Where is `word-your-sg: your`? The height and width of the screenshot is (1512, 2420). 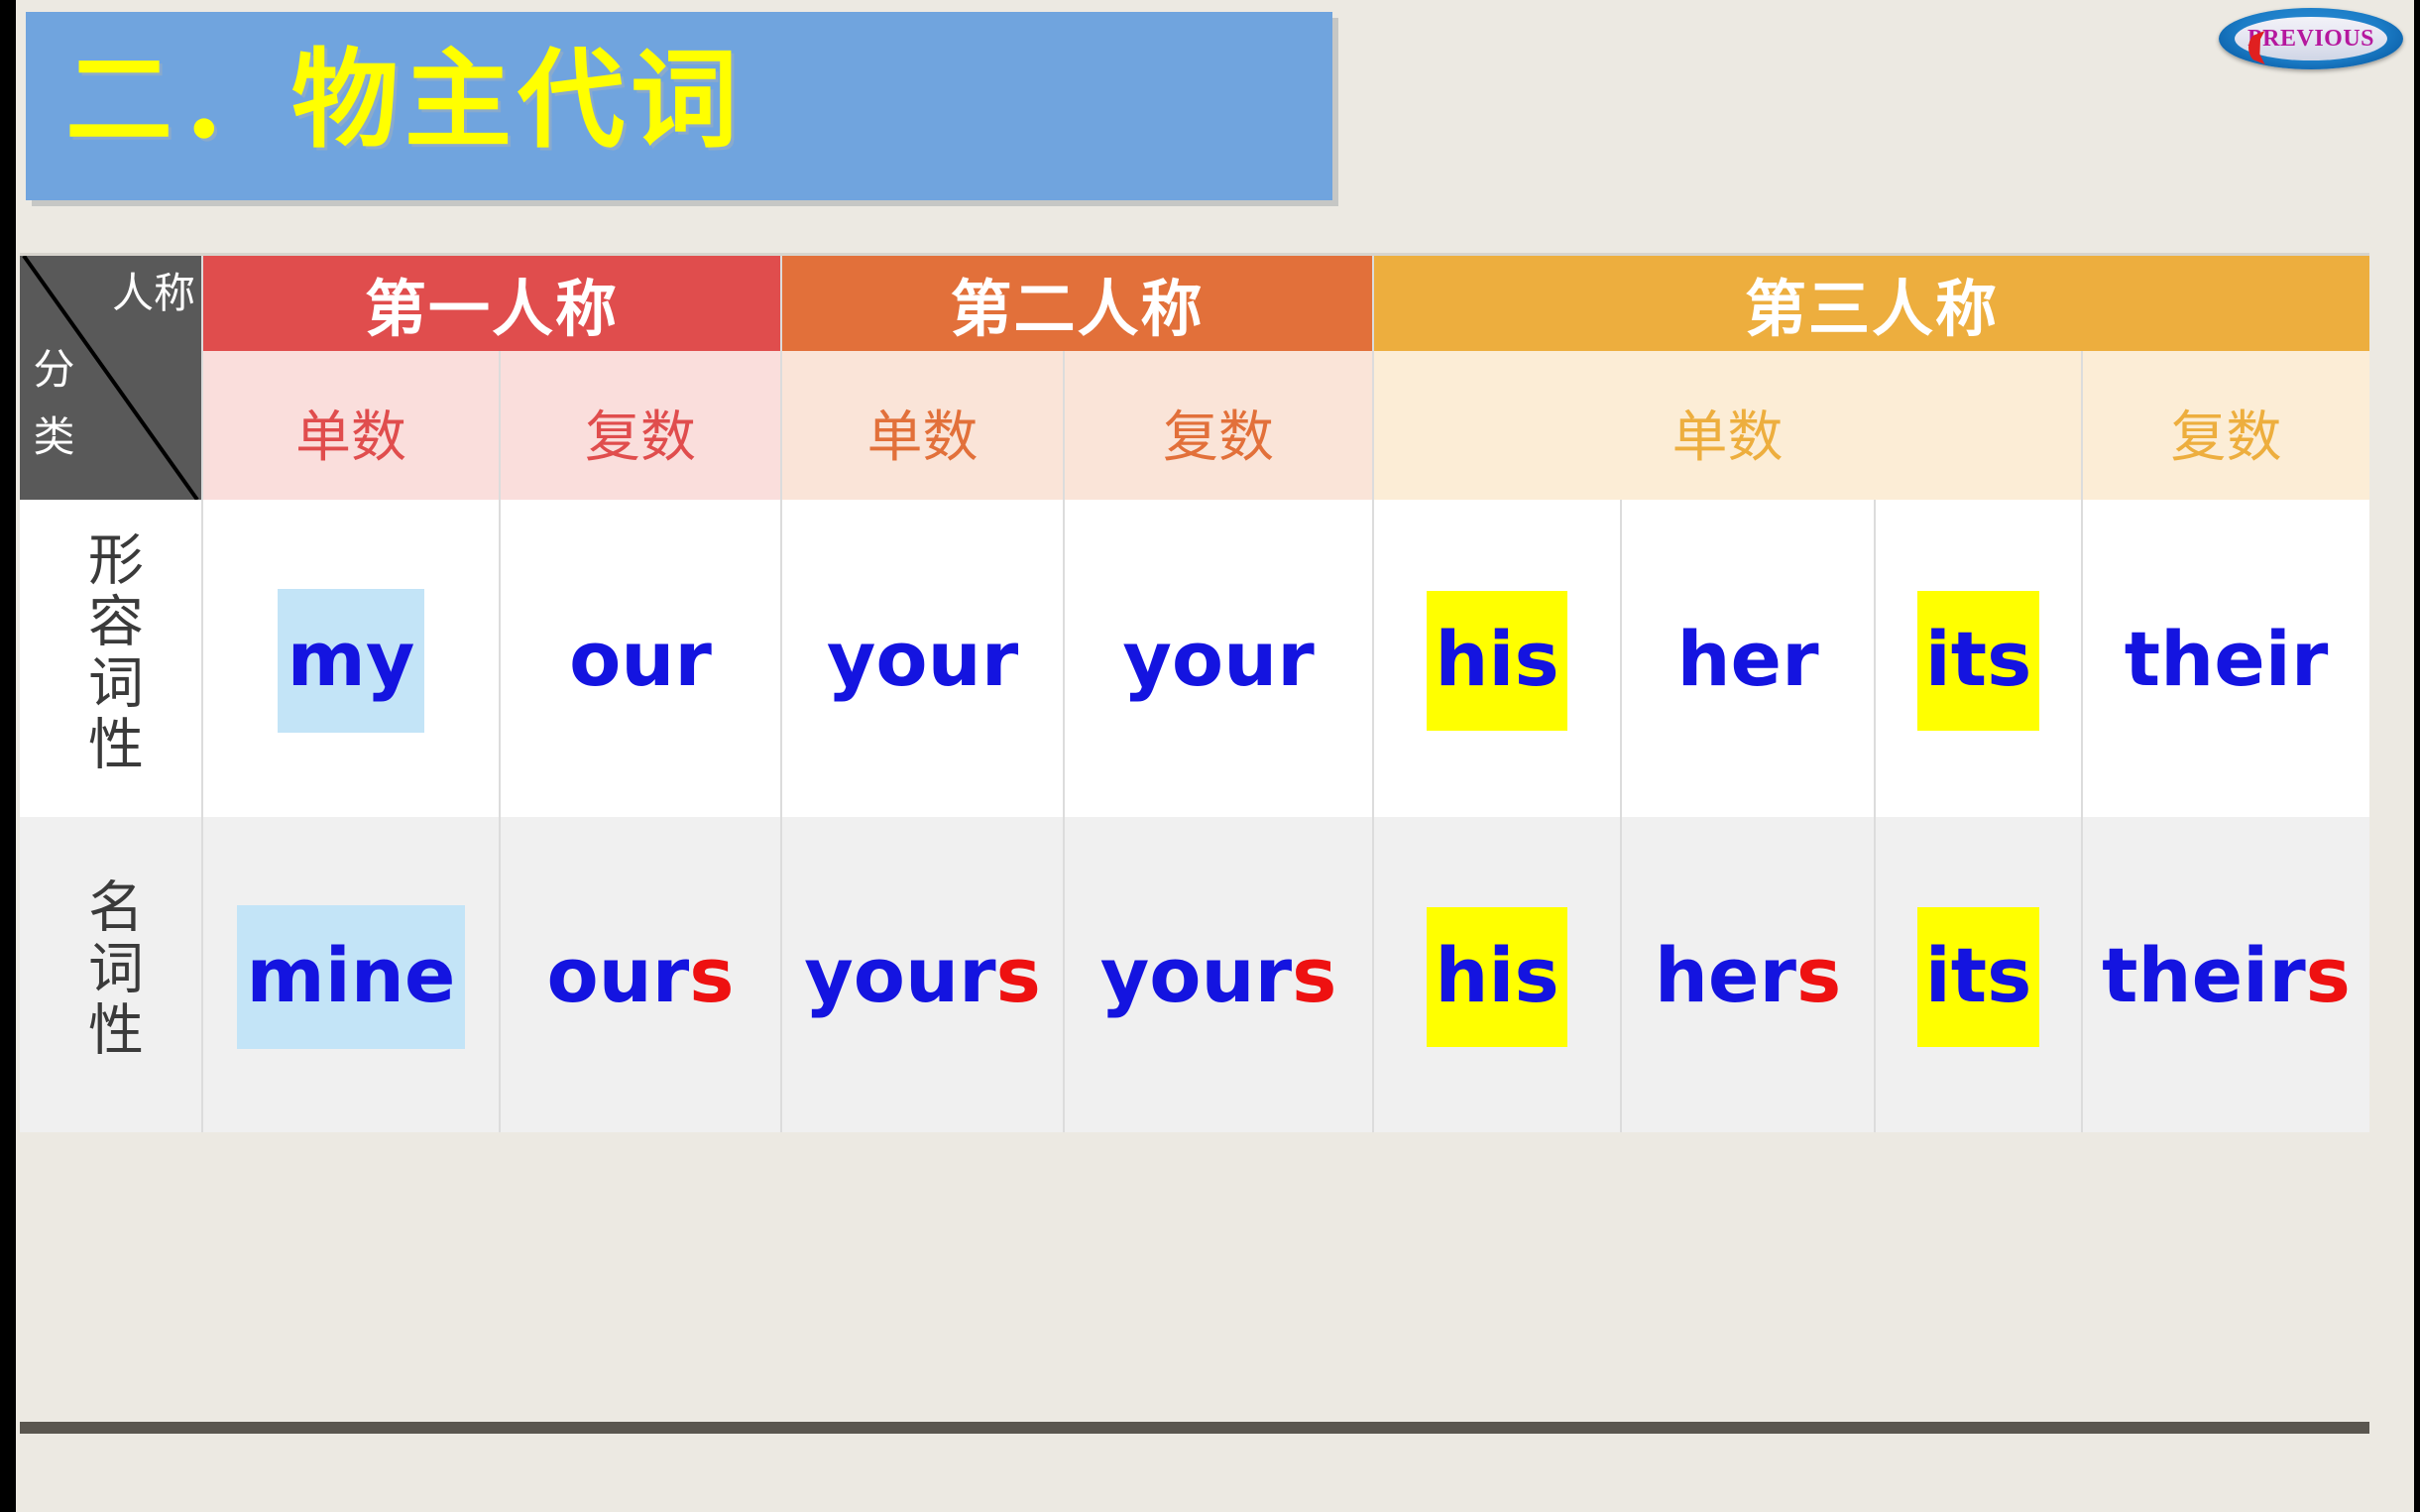
word-your-sg: your is located at coordinates (922, 658).